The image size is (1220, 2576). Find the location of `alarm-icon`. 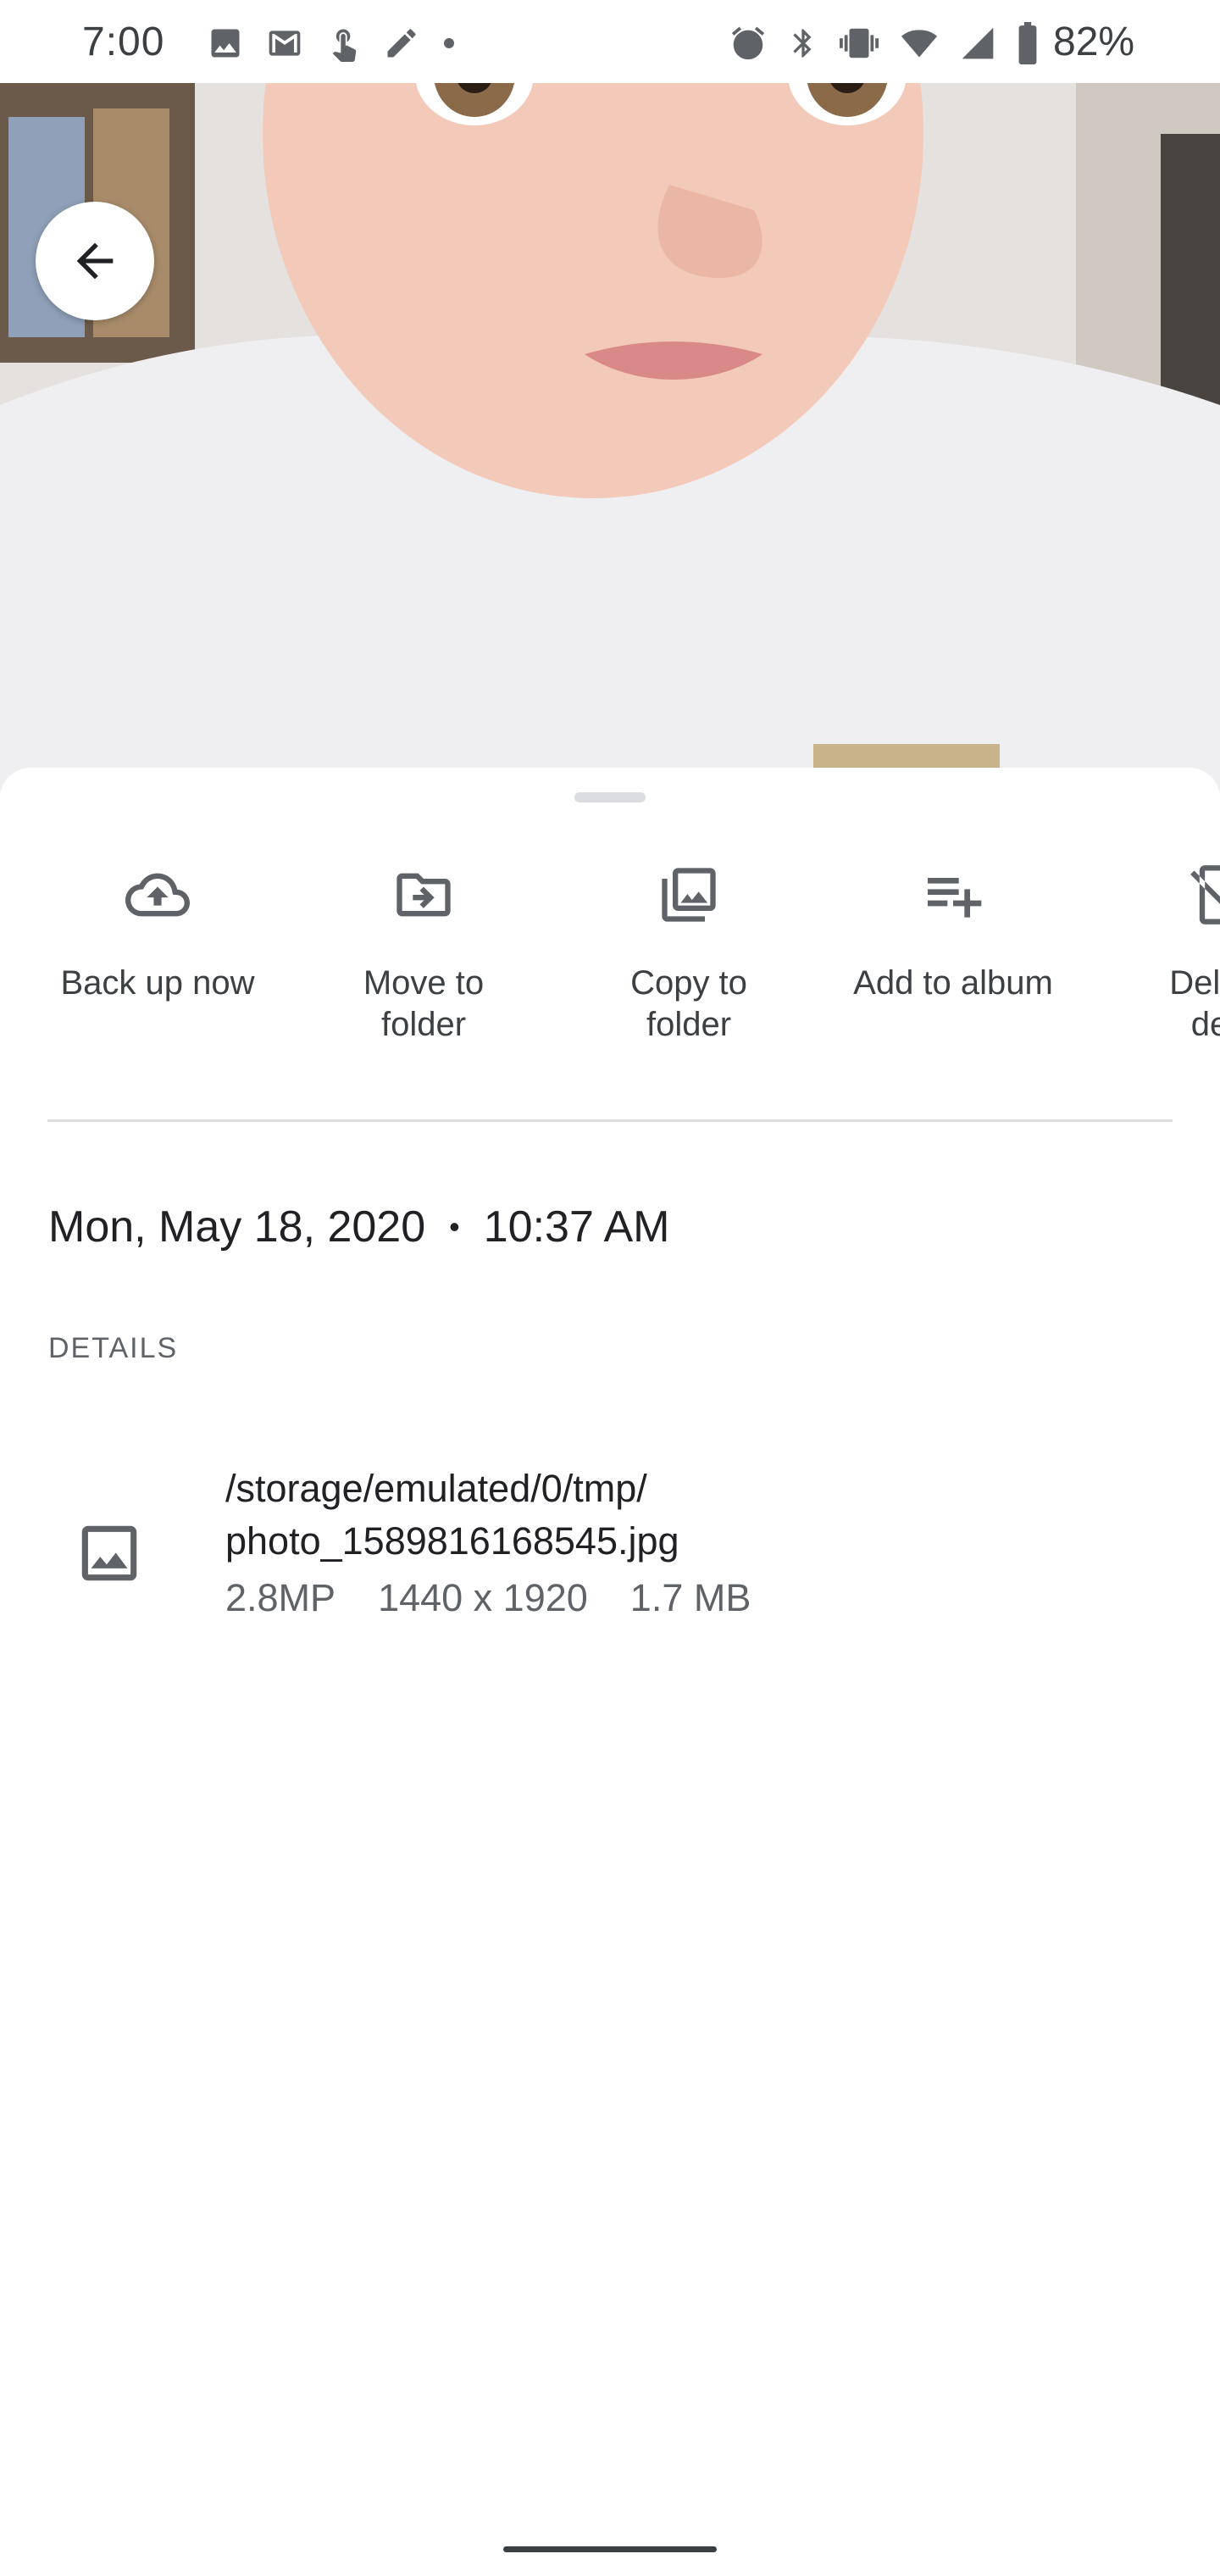

alarm-icon is located at coordinates (748, 43).